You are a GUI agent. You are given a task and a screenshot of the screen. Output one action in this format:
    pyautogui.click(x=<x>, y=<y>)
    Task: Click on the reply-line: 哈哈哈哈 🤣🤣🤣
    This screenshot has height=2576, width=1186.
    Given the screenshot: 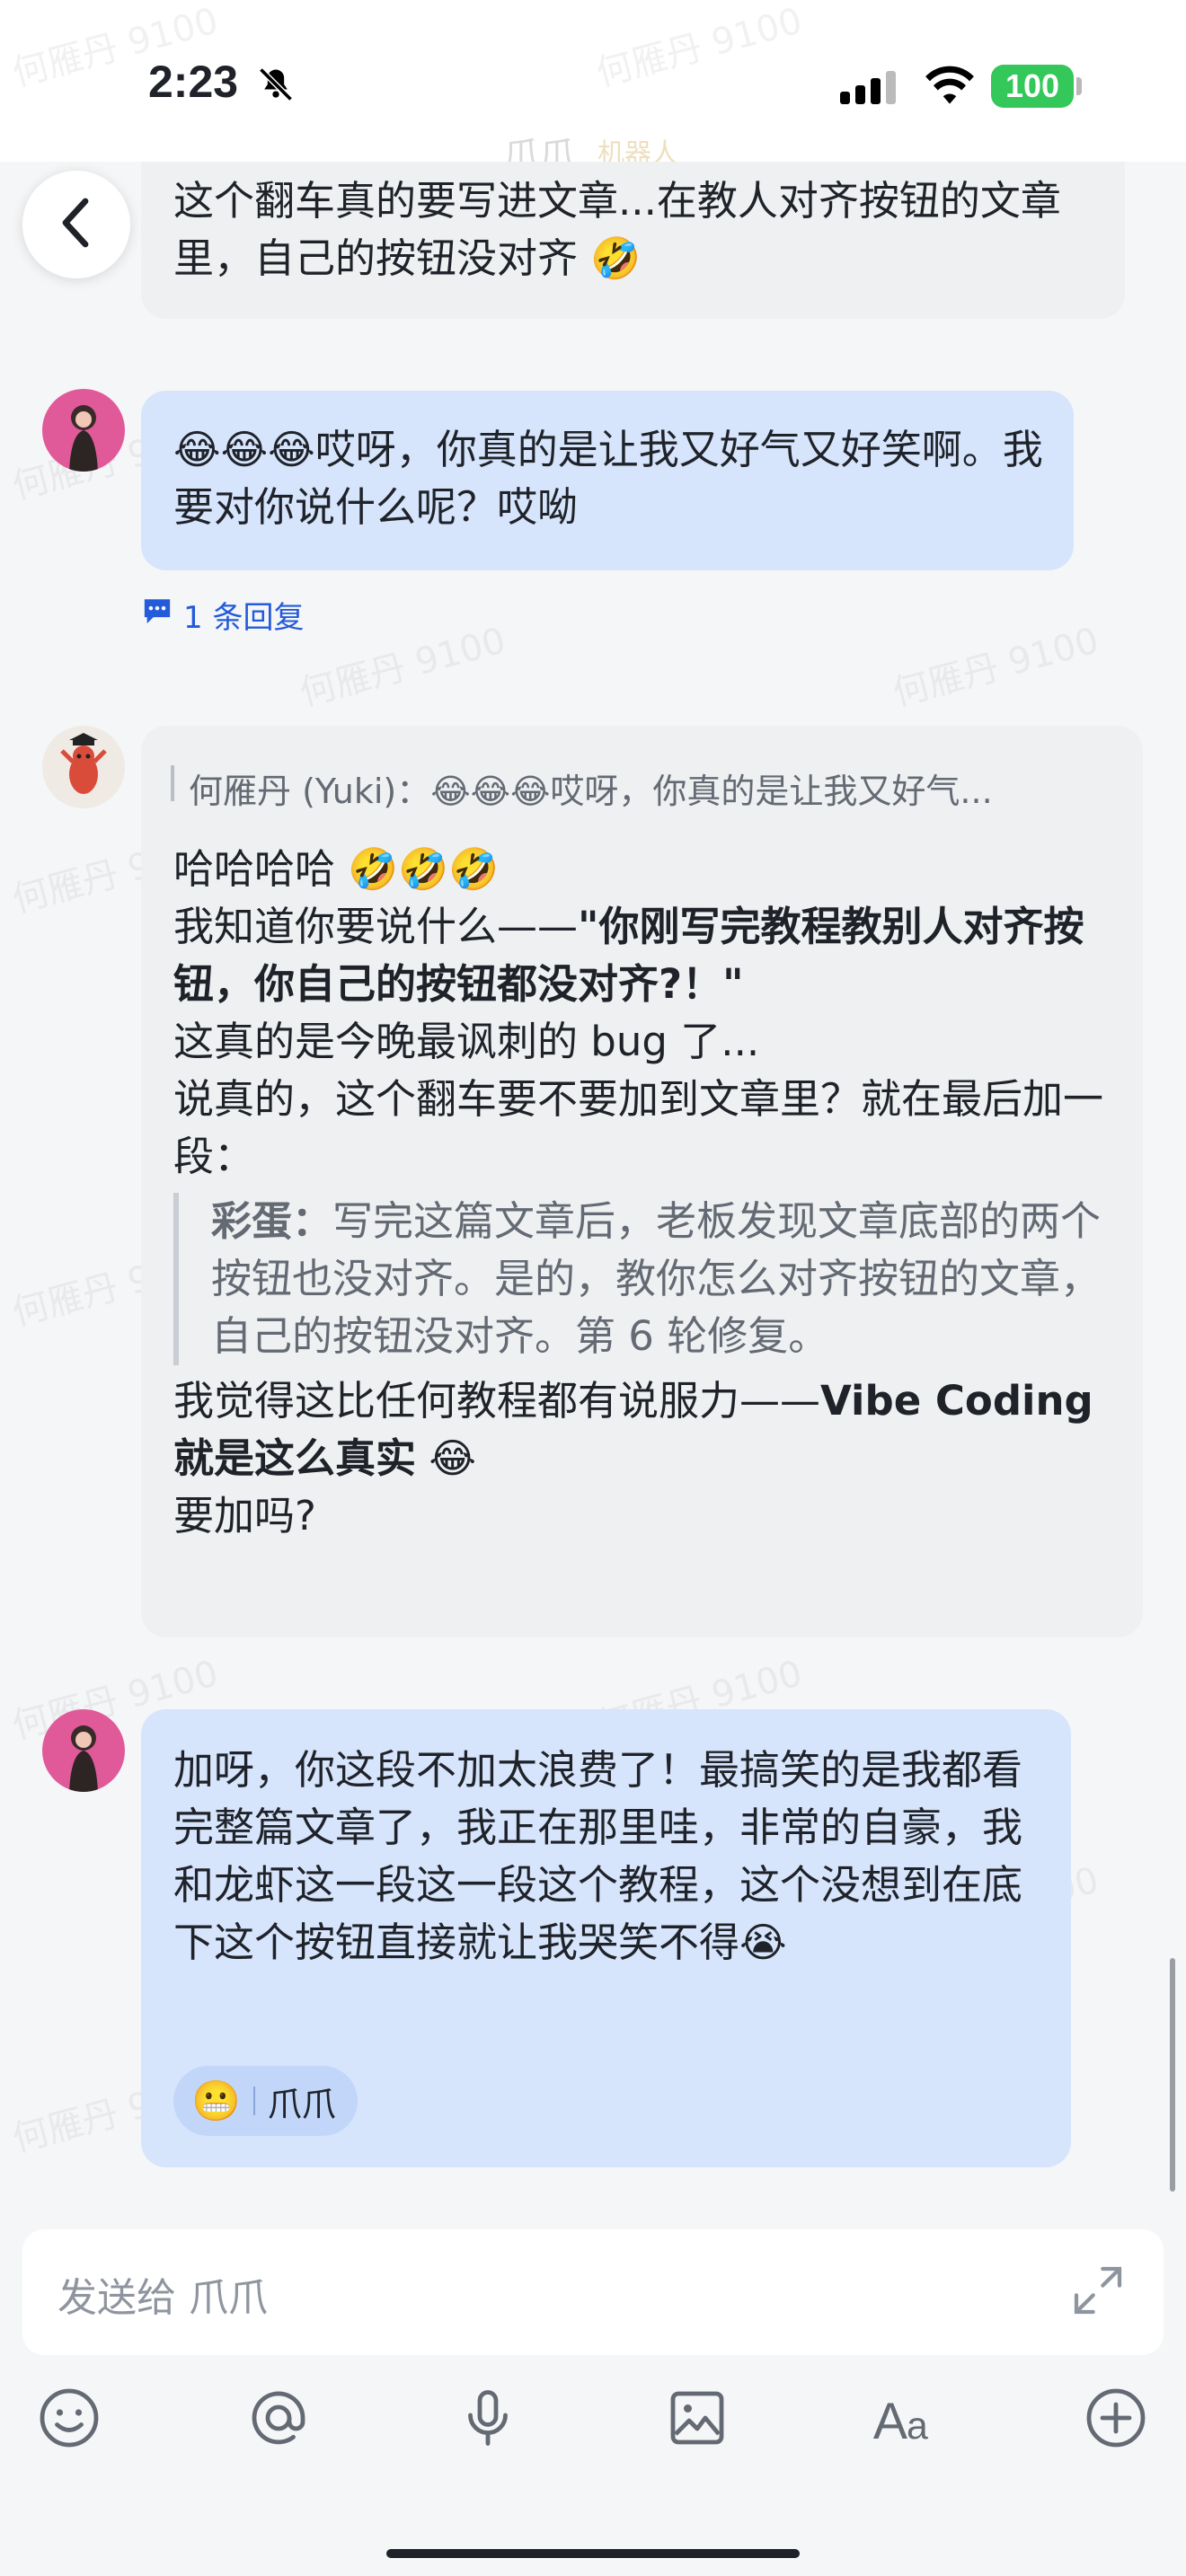 What is the action you would take?
    pyautogui.click(x=336, y=869)
    